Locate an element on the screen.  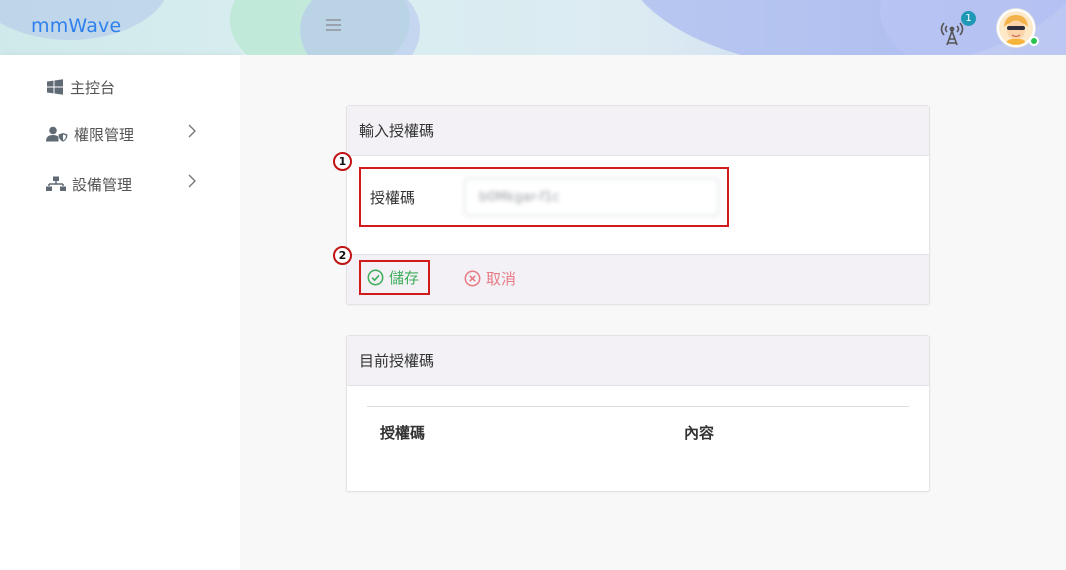
card-title: 輸入授權碼 is located at coordinates (638, 131).